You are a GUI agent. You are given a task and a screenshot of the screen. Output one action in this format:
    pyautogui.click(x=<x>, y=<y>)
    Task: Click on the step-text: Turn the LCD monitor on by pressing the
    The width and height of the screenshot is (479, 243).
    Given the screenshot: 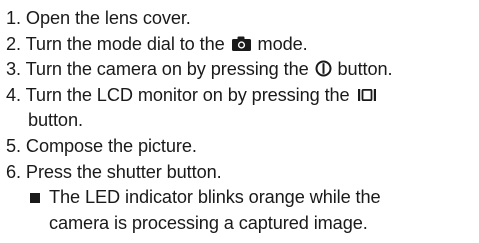 What is the action you would take?
    pyautogui.click(x=187, y=94)
    